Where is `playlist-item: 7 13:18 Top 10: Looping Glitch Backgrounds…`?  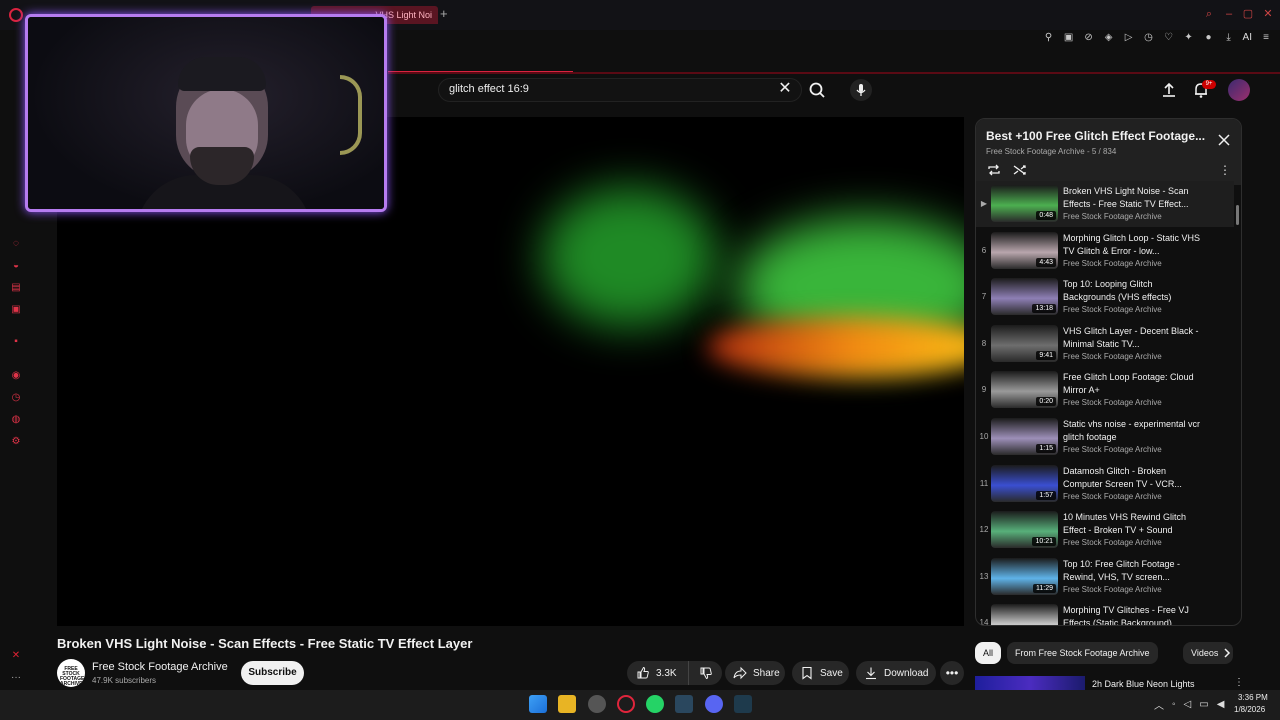 playlist-item: 7 13:18 Top 10: Looping Glitch Backgrounds… is located at coordinates (1105, 297).